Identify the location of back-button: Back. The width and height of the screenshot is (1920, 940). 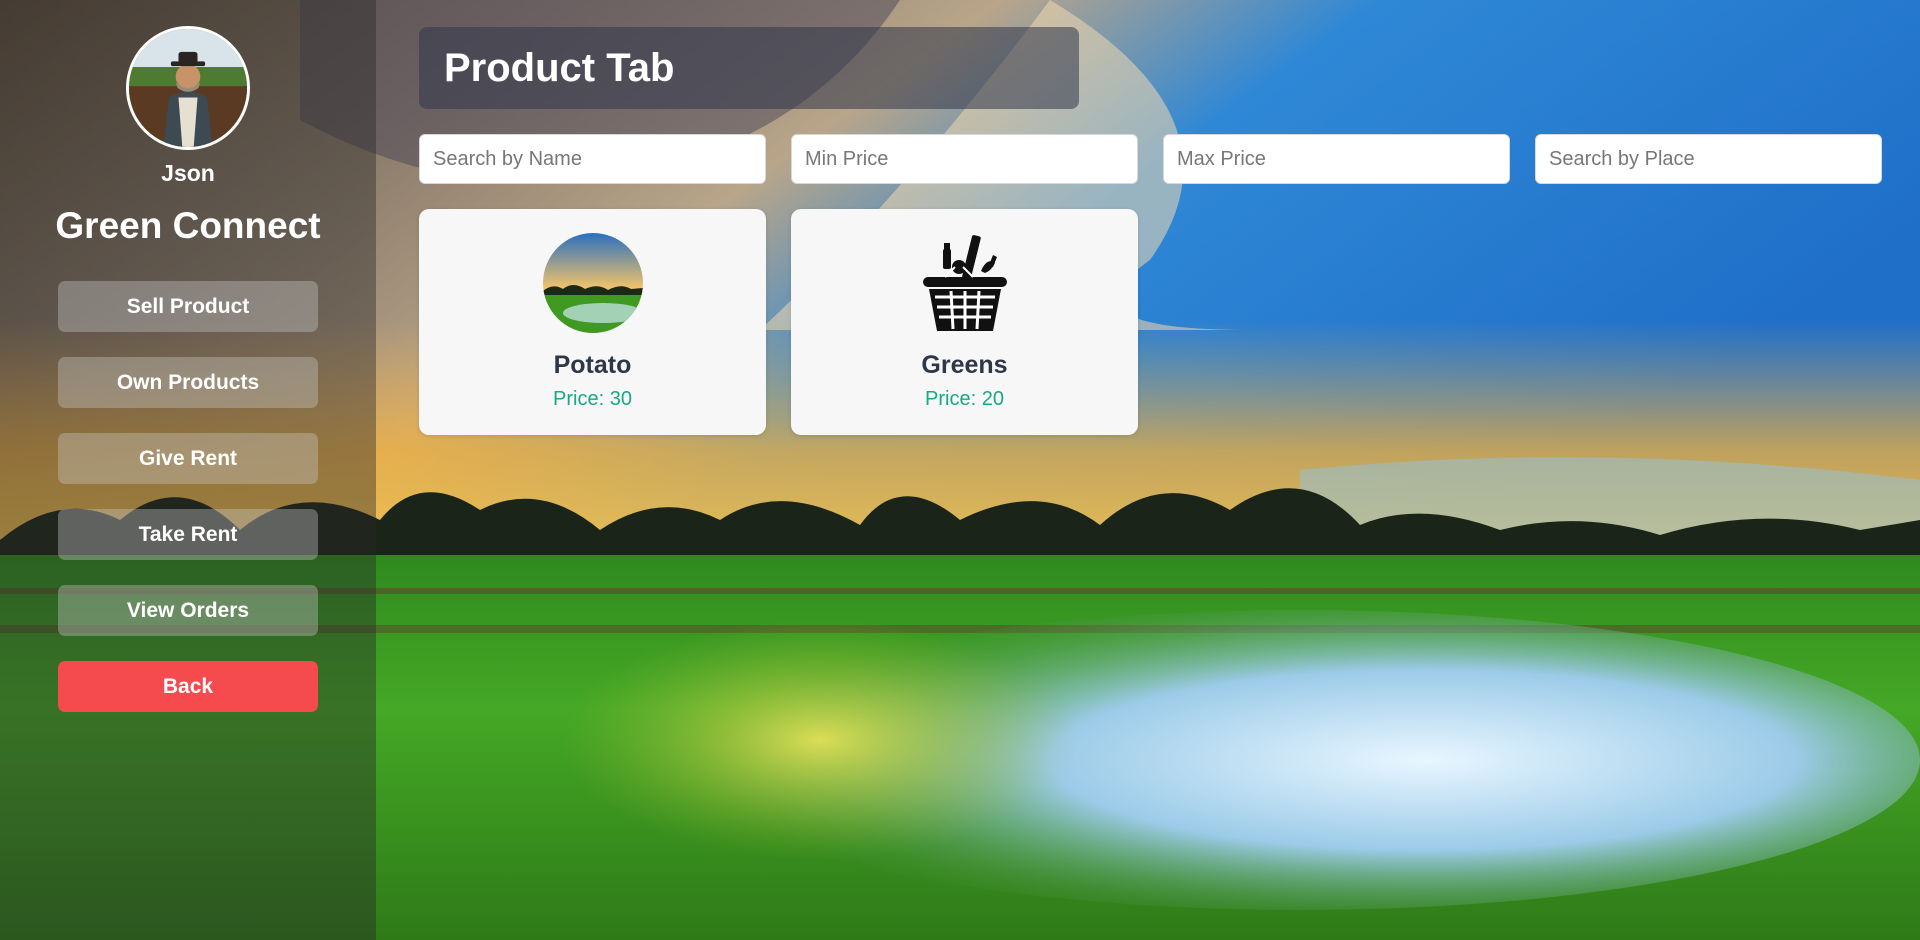
(188, 686).